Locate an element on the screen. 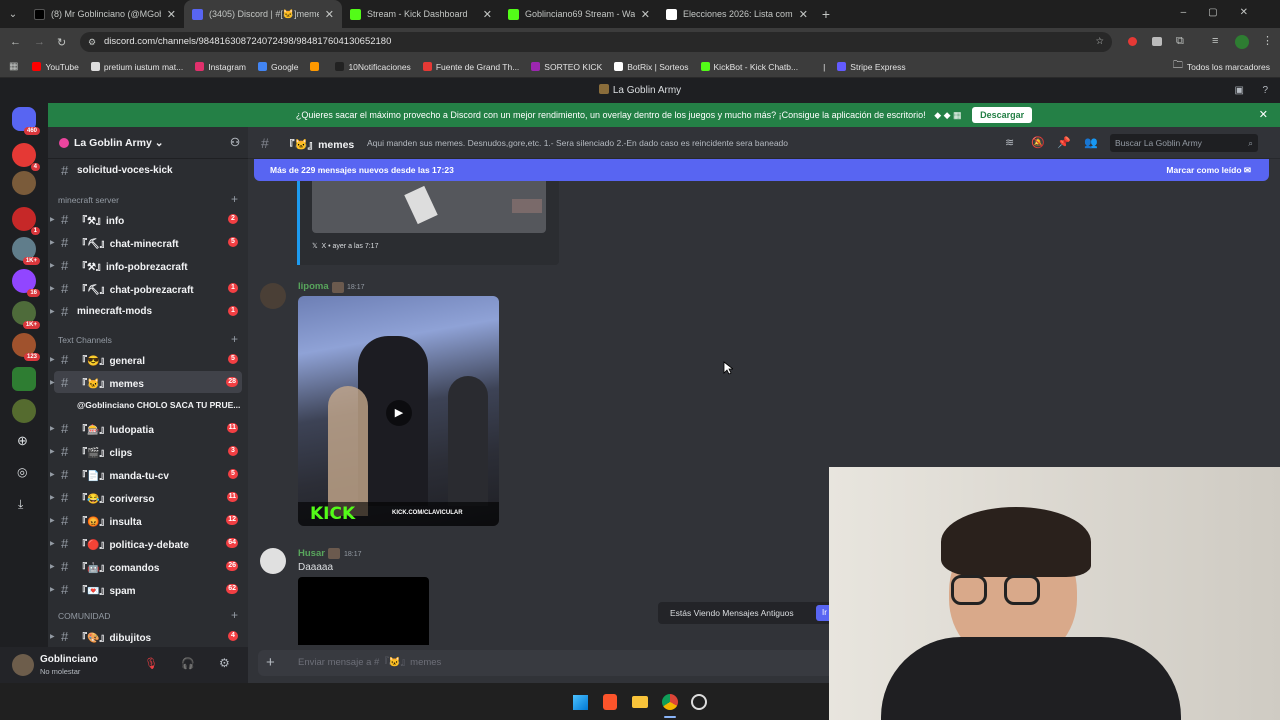 The image size is (1280, 720). discover-compass-icon: ◎ is located at coordinates (22, 472).